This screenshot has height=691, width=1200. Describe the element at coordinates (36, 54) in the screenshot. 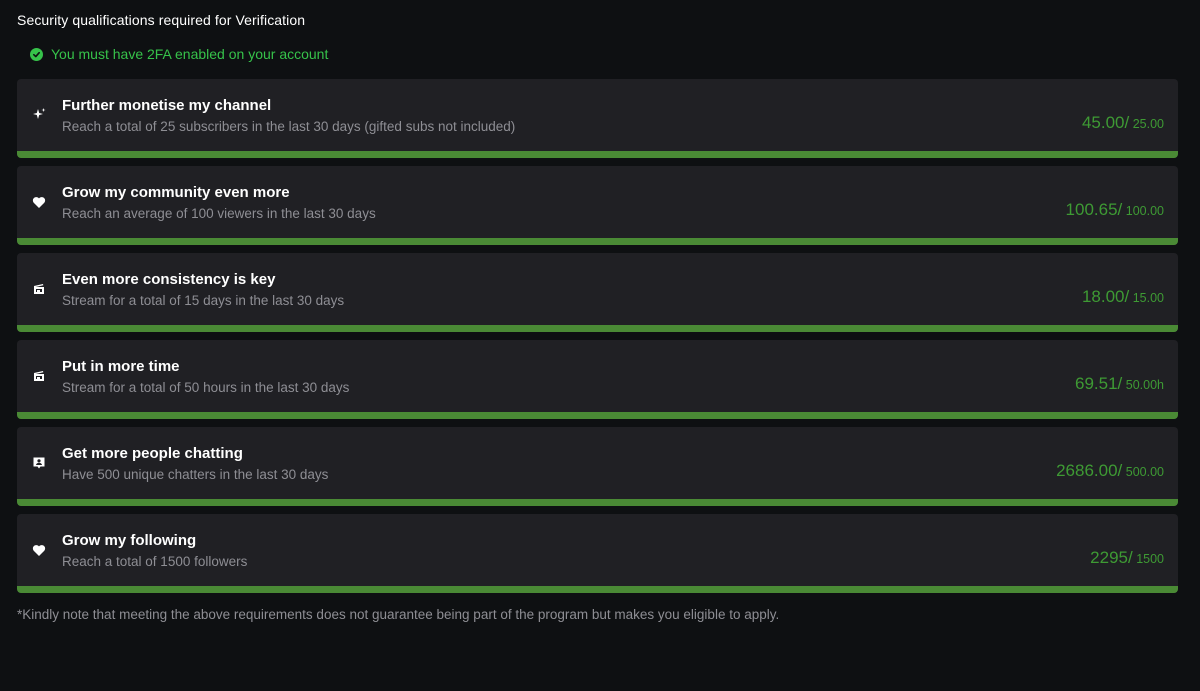

I see `check-circle-icon` at that location.